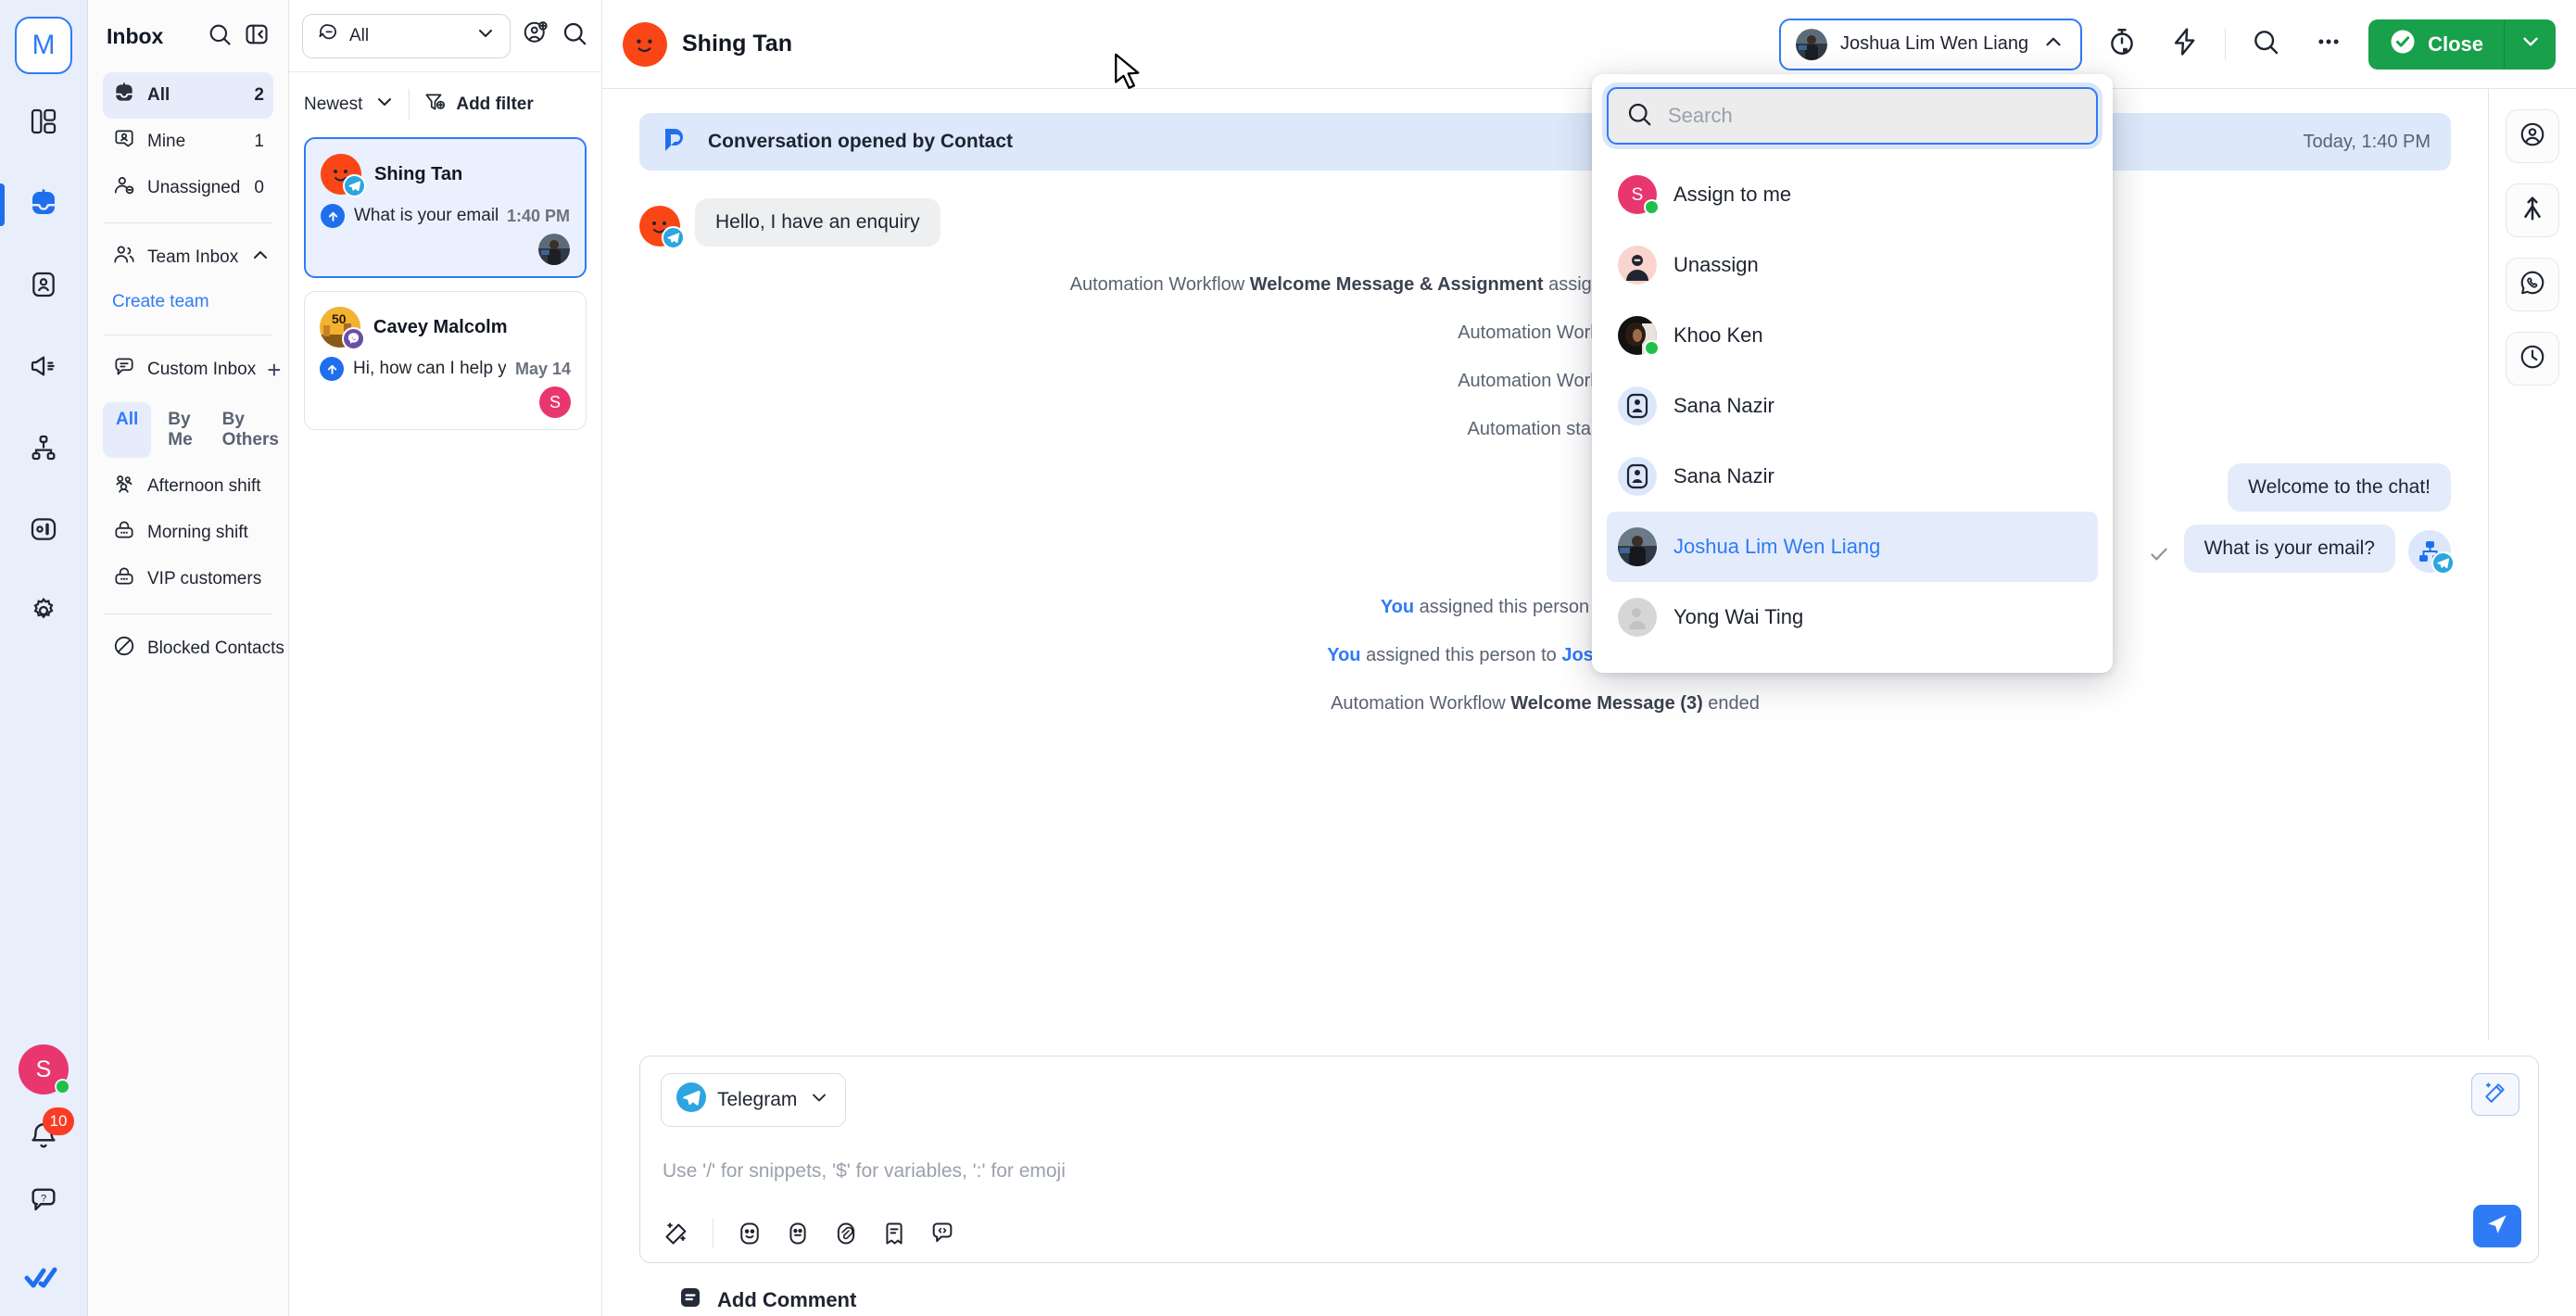 This screenshot has height=1316, width=2576. Describe the element at coordinates (536, 35) in the screenshot. I see `assign-conversation-button` at that location.